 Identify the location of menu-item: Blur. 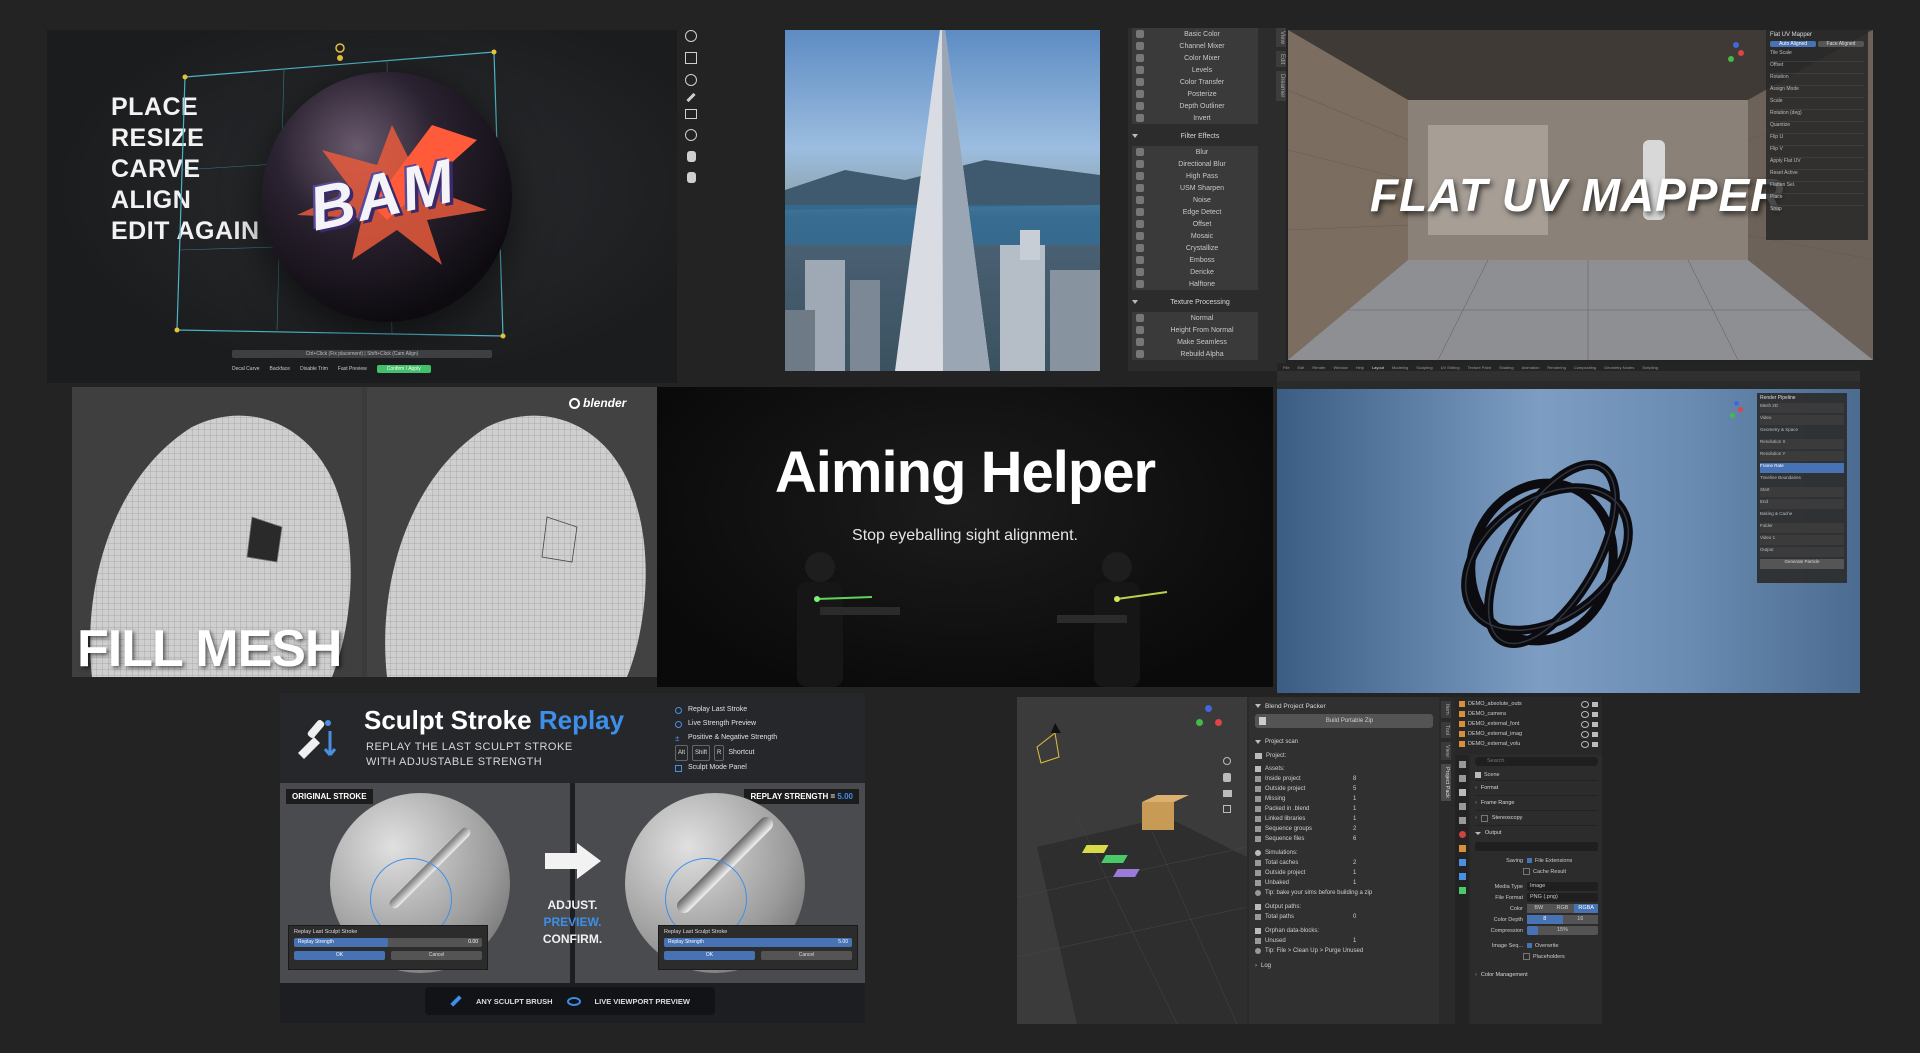
(1195, 152).